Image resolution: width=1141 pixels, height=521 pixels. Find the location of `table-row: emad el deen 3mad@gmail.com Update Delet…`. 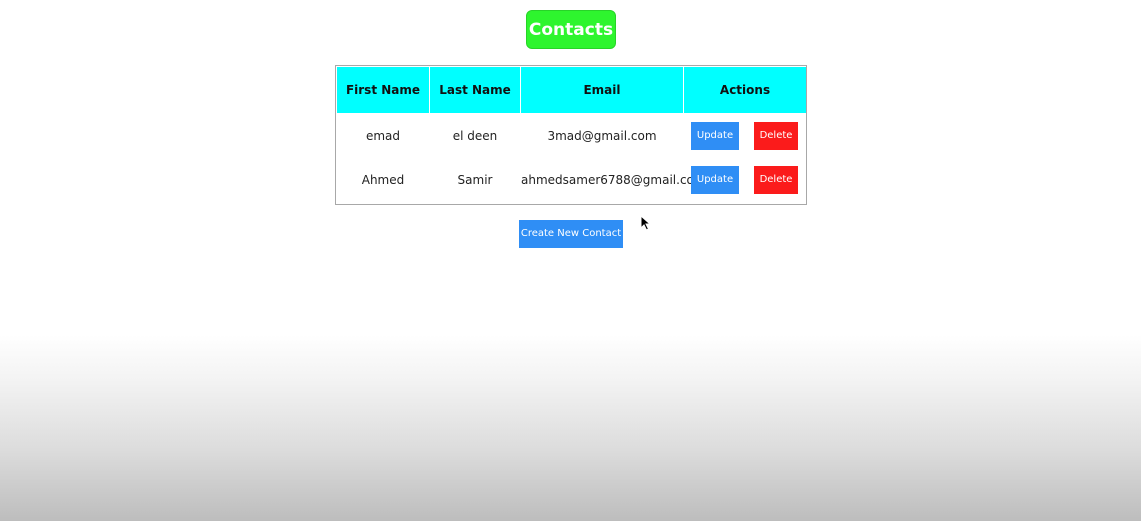

table-row: emad el deen 3mad@gmail.com Update Delet… is located at coordinates (571, 135).